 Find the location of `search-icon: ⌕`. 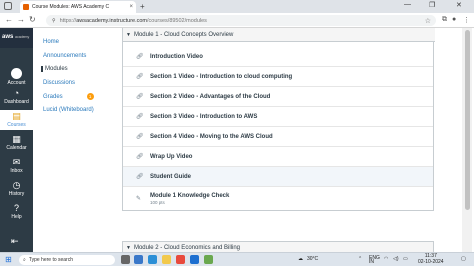

search-icon: ⌕ is located at coordinates (24, 260).